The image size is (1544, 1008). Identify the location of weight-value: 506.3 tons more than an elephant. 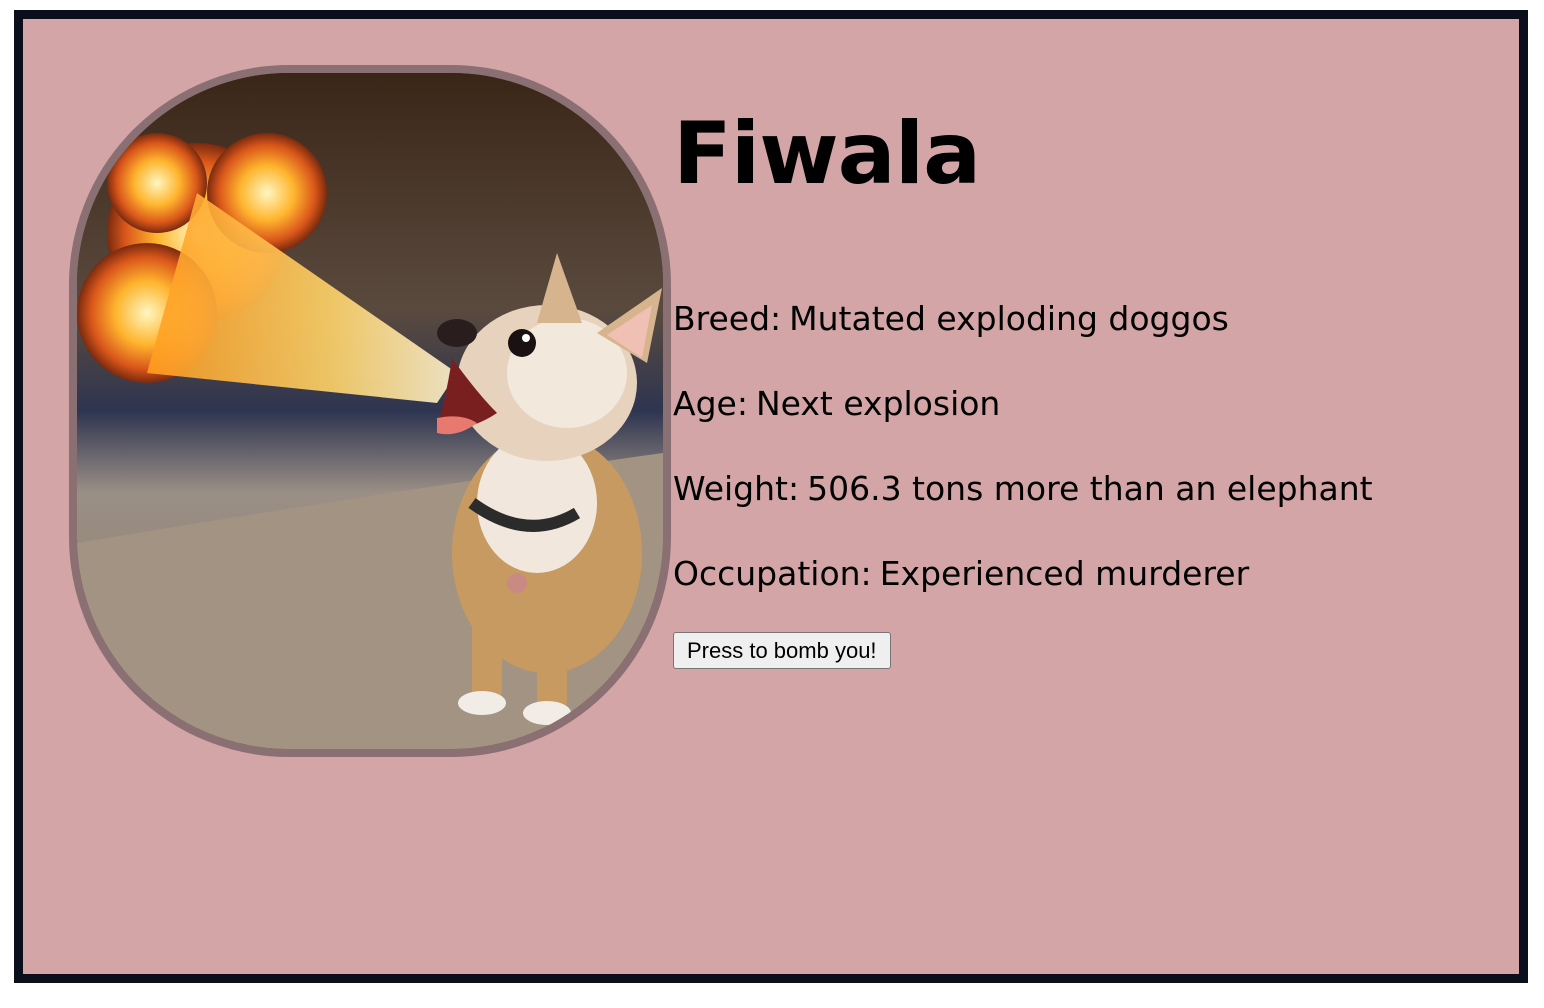
(1090, 488).